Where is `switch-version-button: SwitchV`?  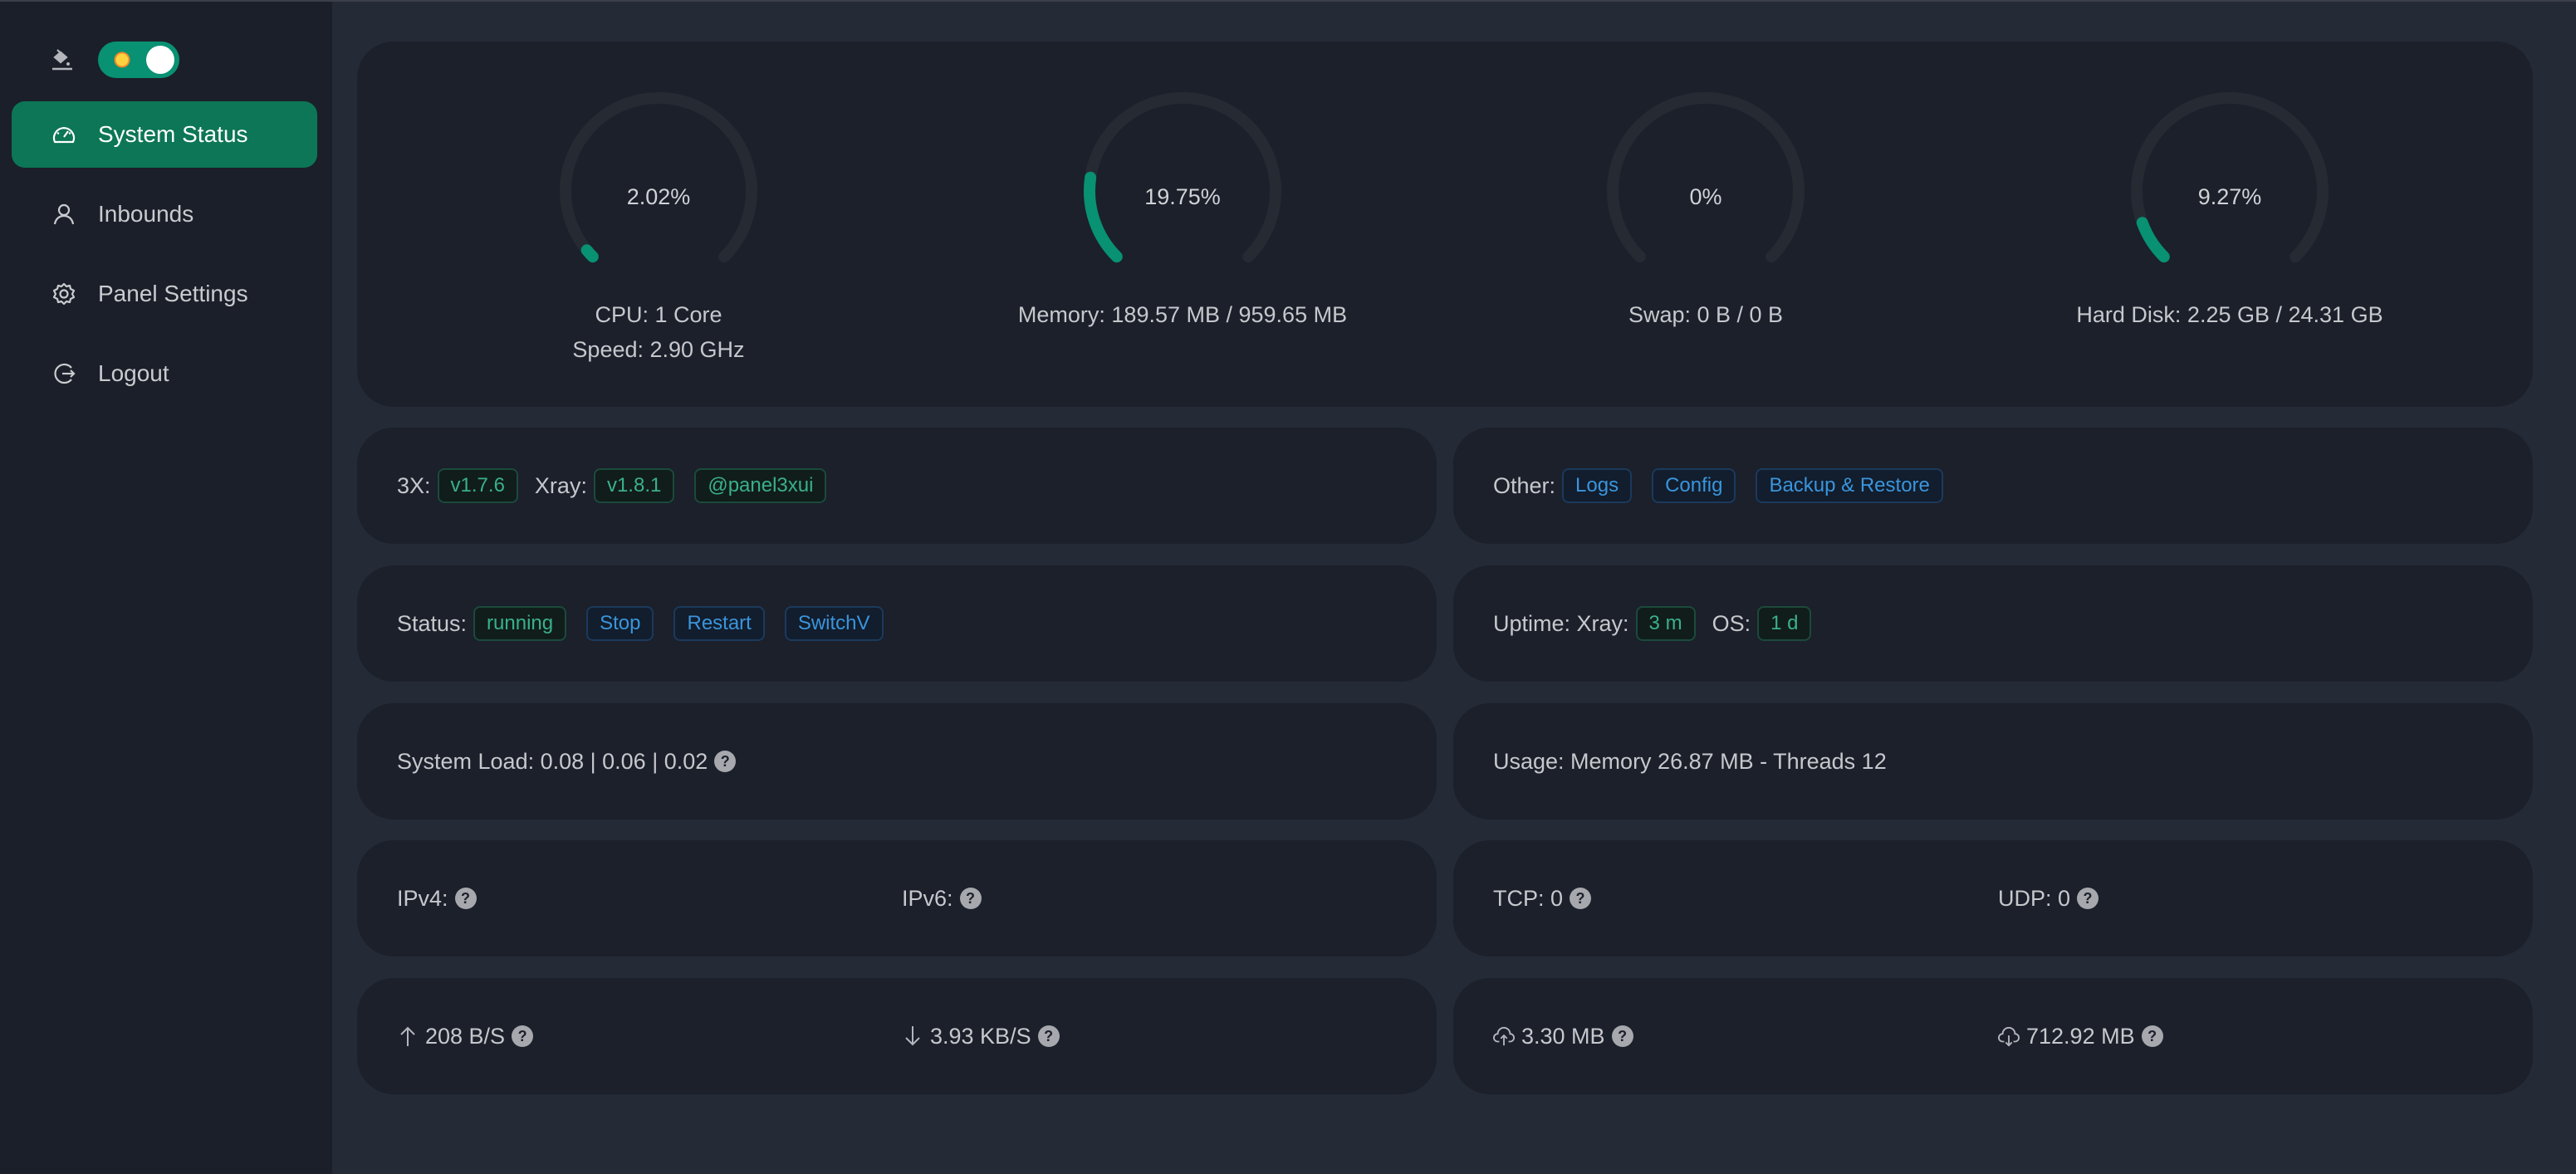 switch-version-button: SwitchV is located at coordinates (834, 623).